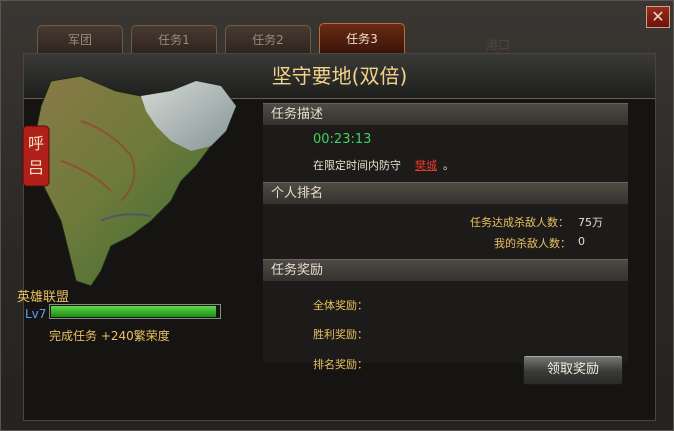  Describe the element at coordinates (498, 45) in the screenshot. I see `background-port-text: 港口` at that location.